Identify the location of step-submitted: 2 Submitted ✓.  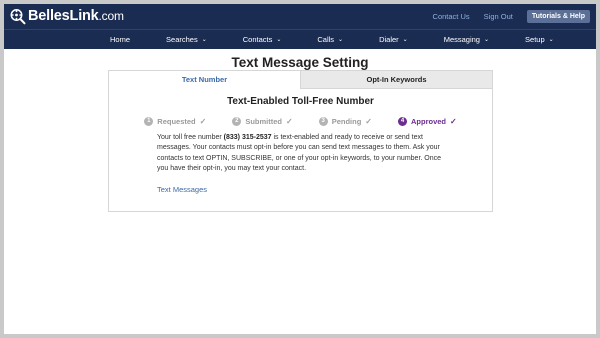
(262, 121).